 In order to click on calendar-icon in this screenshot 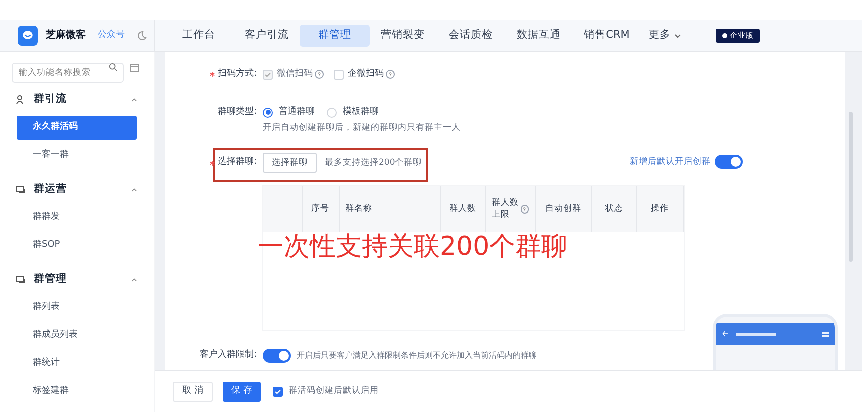, I will do `click(135, 68)`.